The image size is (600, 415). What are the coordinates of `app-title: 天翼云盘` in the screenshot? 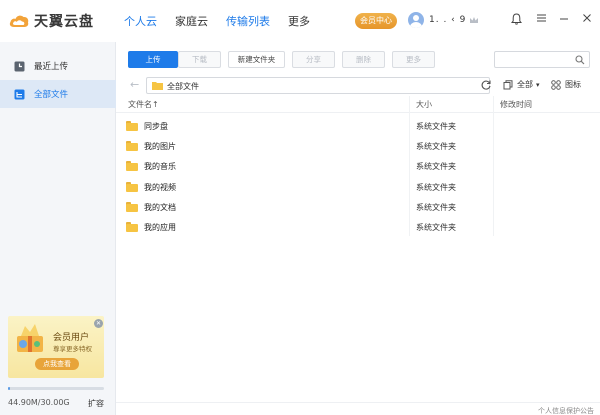 It's located at (64, 22).